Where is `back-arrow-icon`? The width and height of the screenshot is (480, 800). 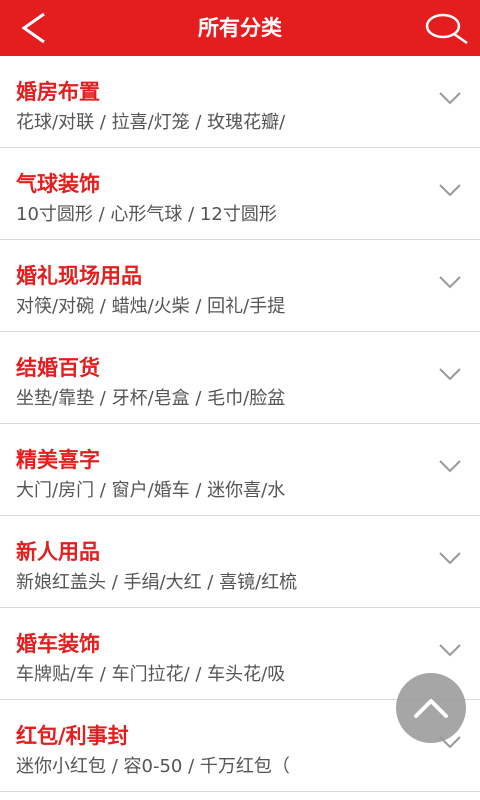
back-arrow-icon is located at coordinates (33, 28).